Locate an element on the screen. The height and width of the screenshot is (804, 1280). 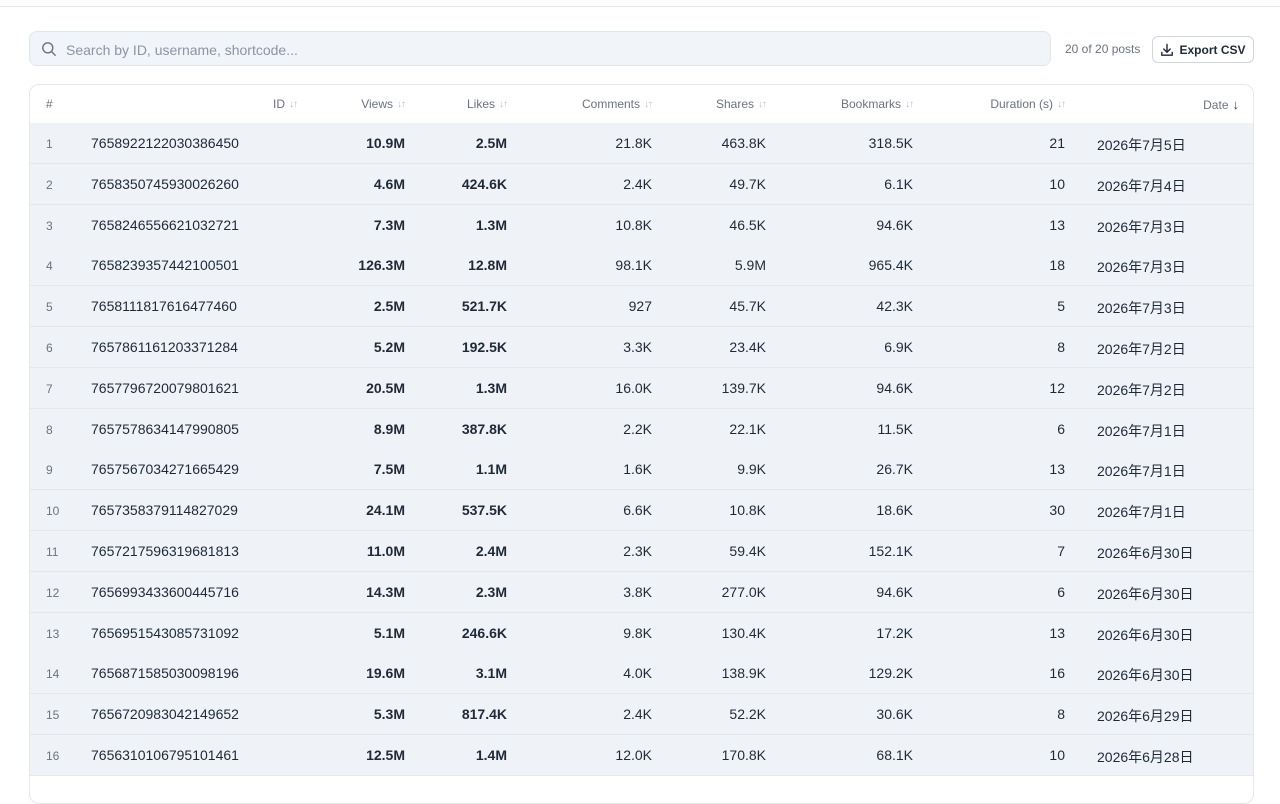
likes-value: 1.1M is located at coordinates (491, 469).